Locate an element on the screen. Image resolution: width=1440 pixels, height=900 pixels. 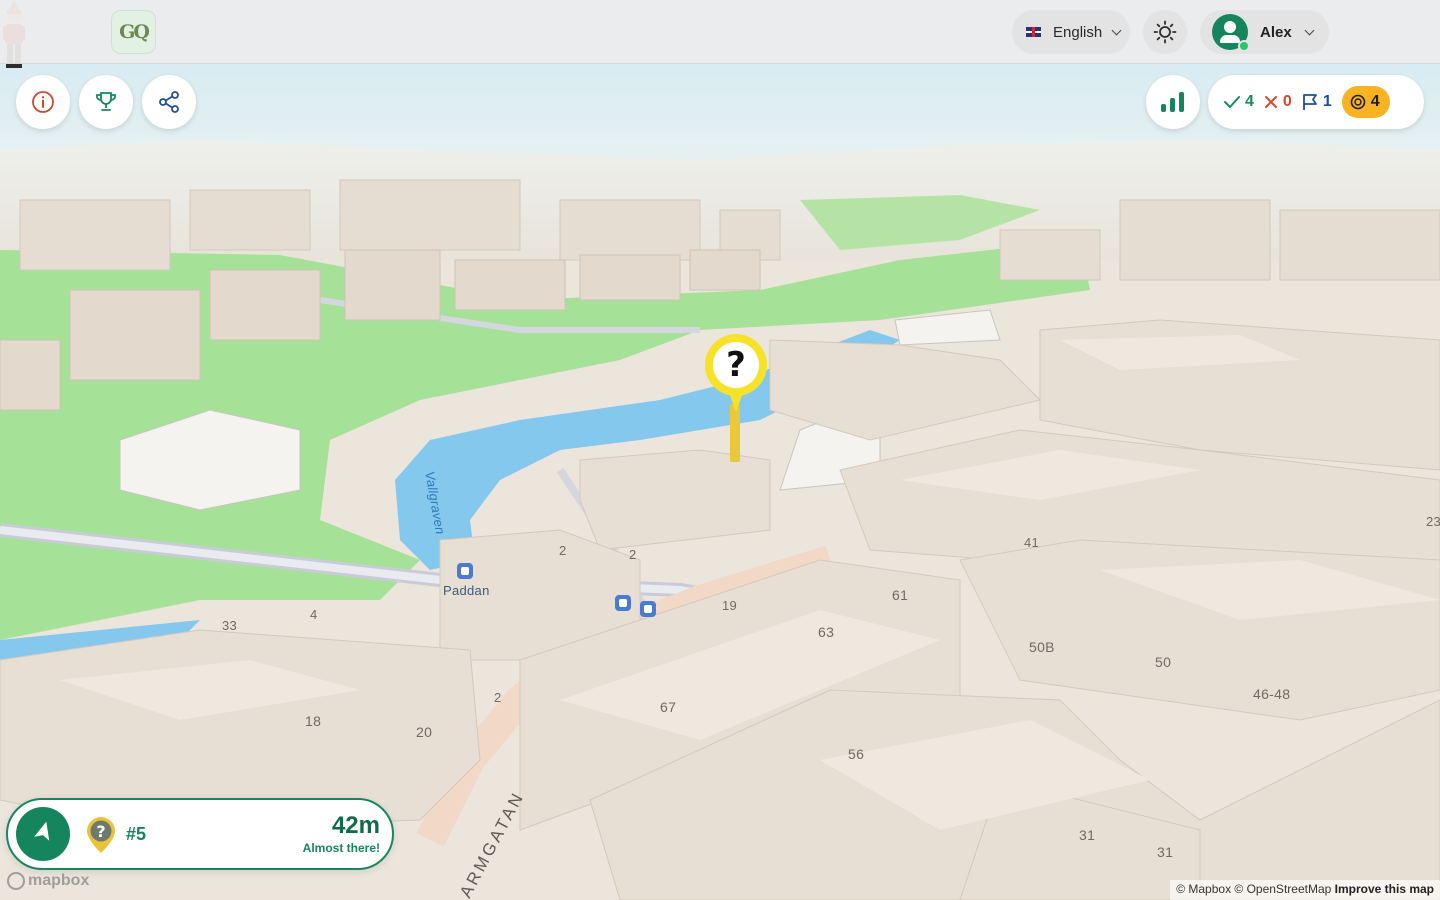
pin-symbol: ? is located at coordinates (736, 365).